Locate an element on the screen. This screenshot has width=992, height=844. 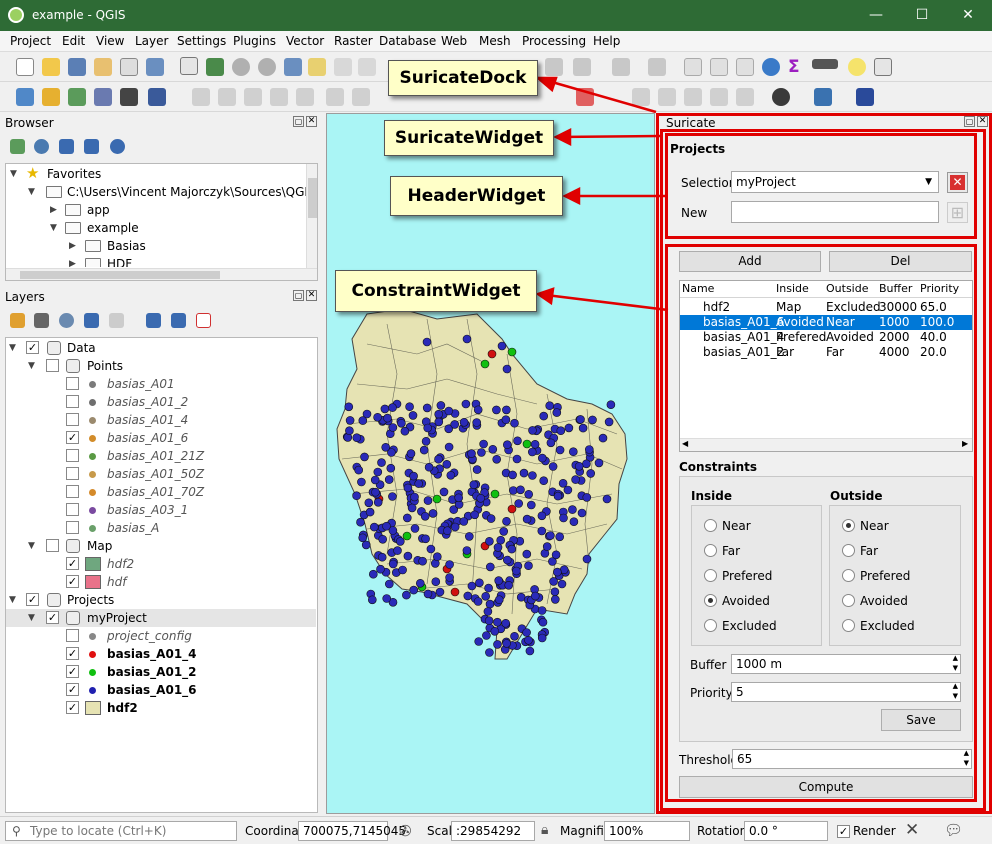
messages-icon: 💬︎ is located at coordinates (953, 830).